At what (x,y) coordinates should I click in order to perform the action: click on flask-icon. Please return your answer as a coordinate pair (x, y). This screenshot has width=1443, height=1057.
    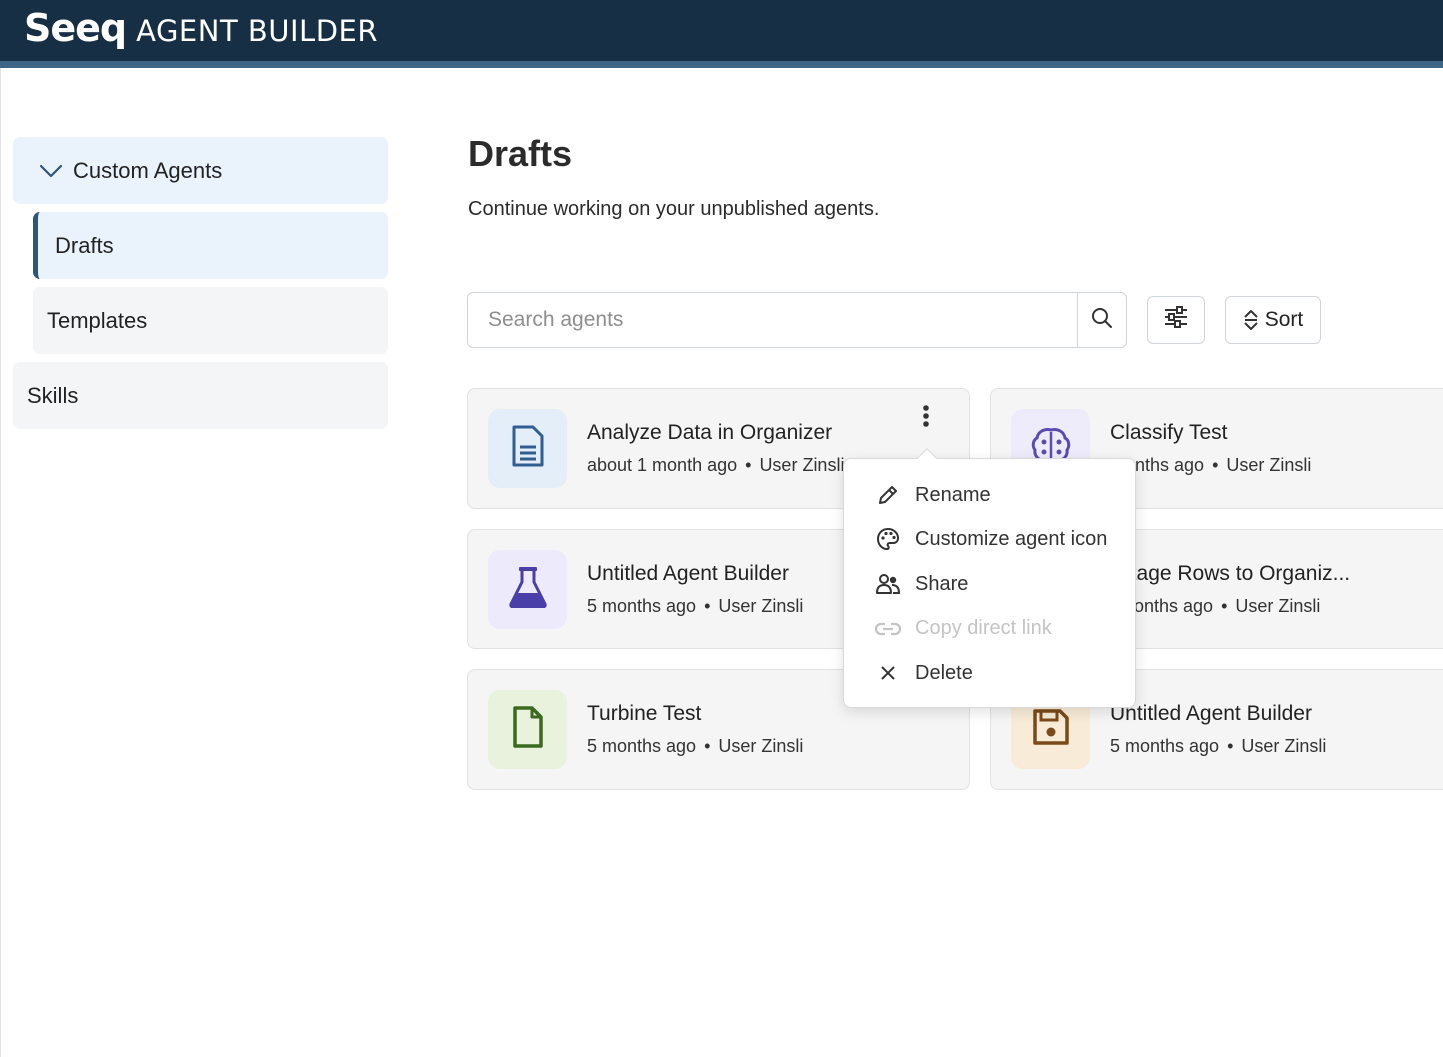
    Looking at the image, I should click on (528, 589).